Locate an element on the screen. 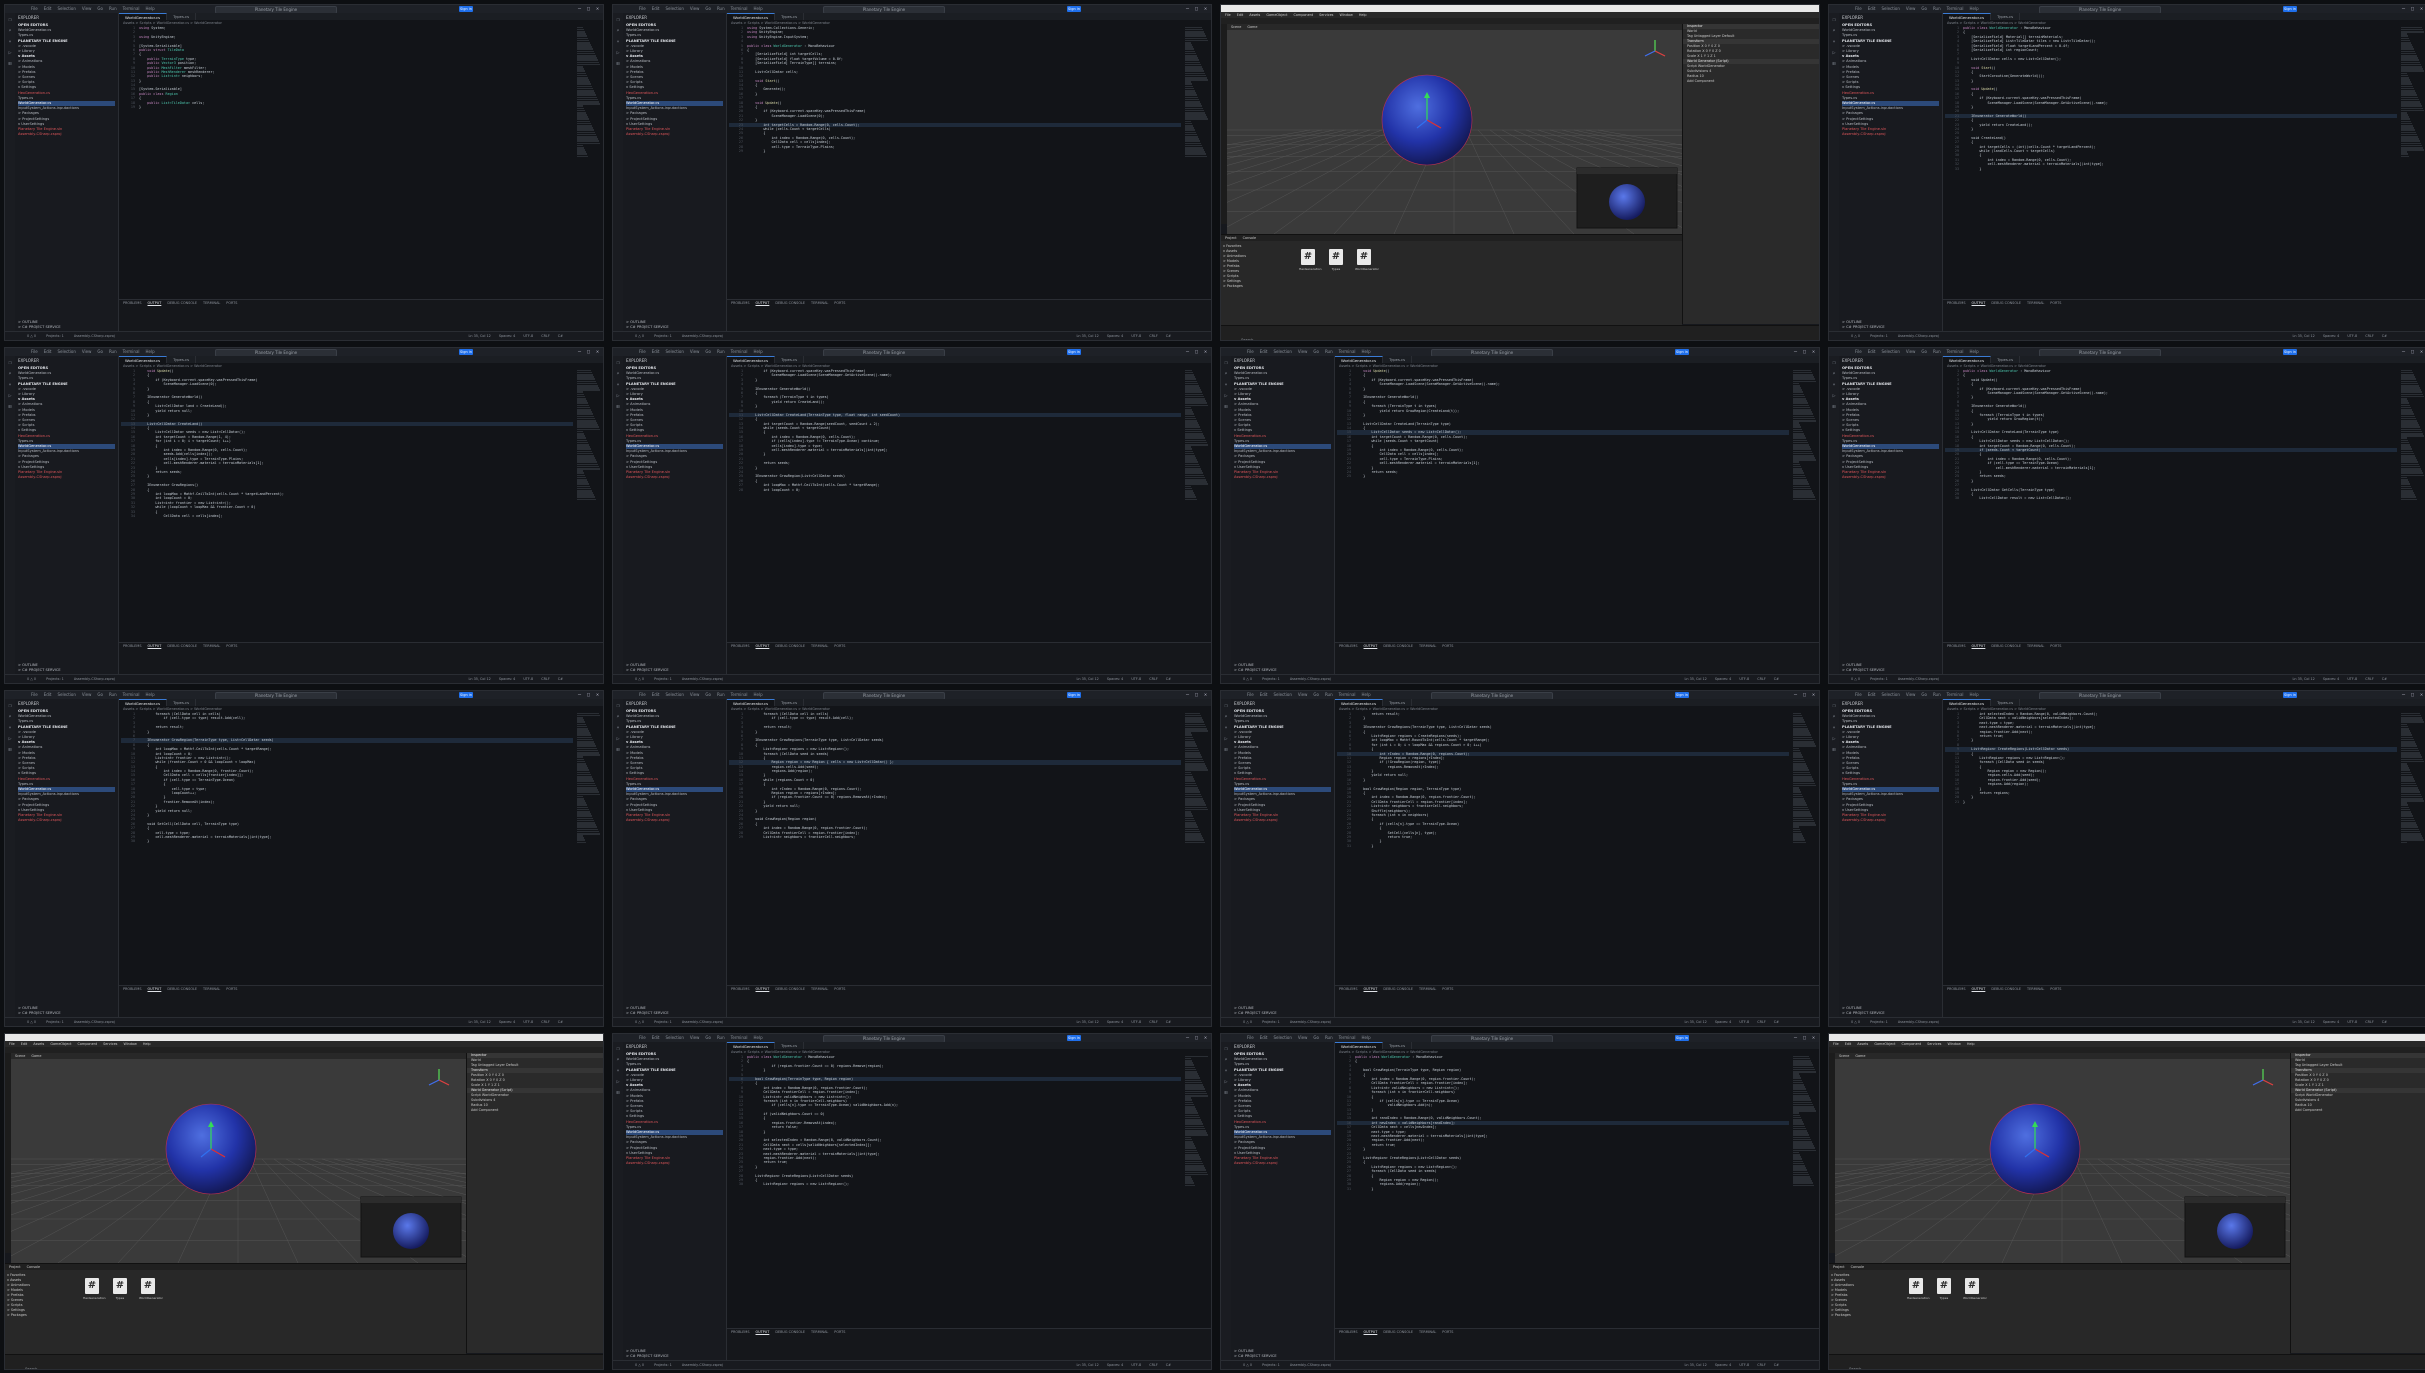  taskbar-search: Search is located at coordinates (1845, 1368).